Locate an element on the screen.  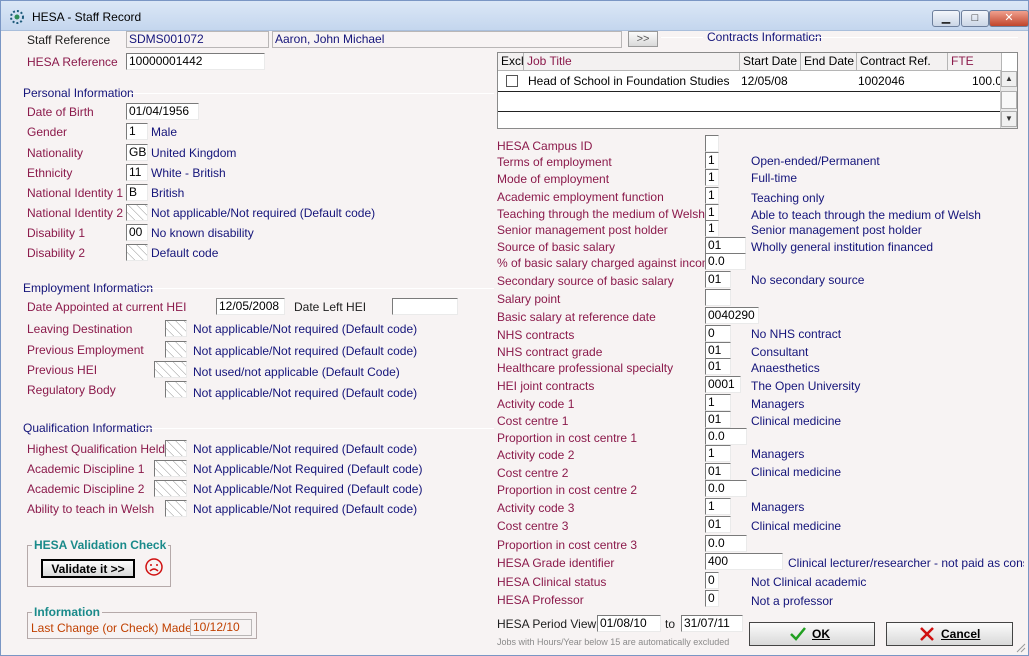
ethnicity-desc: White - British is located at coordinates (188, 173).